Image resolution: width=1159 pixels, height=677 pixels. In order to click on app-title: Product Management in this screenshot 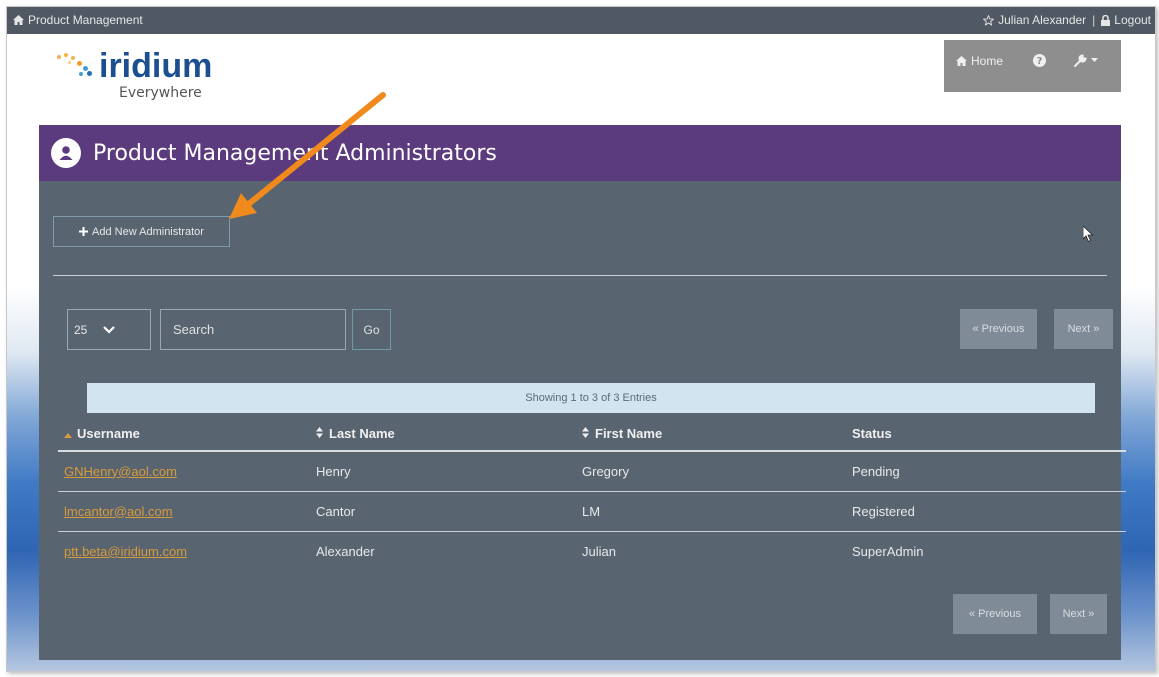, I will do `click(85, 20)`.